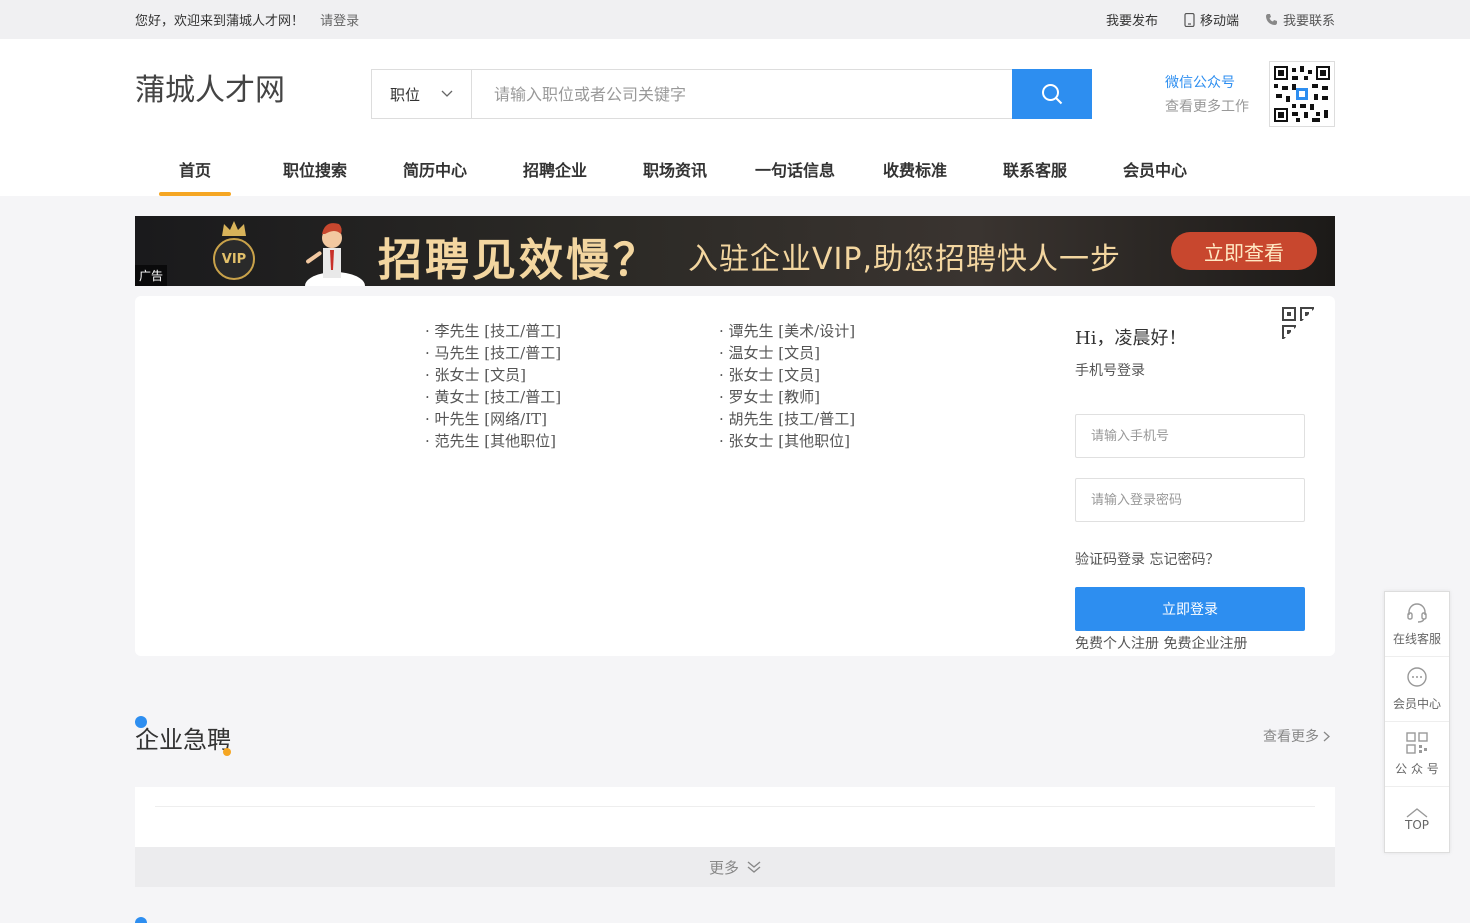 This screenshot has height=923, width=1470. Describe the element at coordinates (1271, 19) in the screenshot. I see `telephone-icon` at that location.